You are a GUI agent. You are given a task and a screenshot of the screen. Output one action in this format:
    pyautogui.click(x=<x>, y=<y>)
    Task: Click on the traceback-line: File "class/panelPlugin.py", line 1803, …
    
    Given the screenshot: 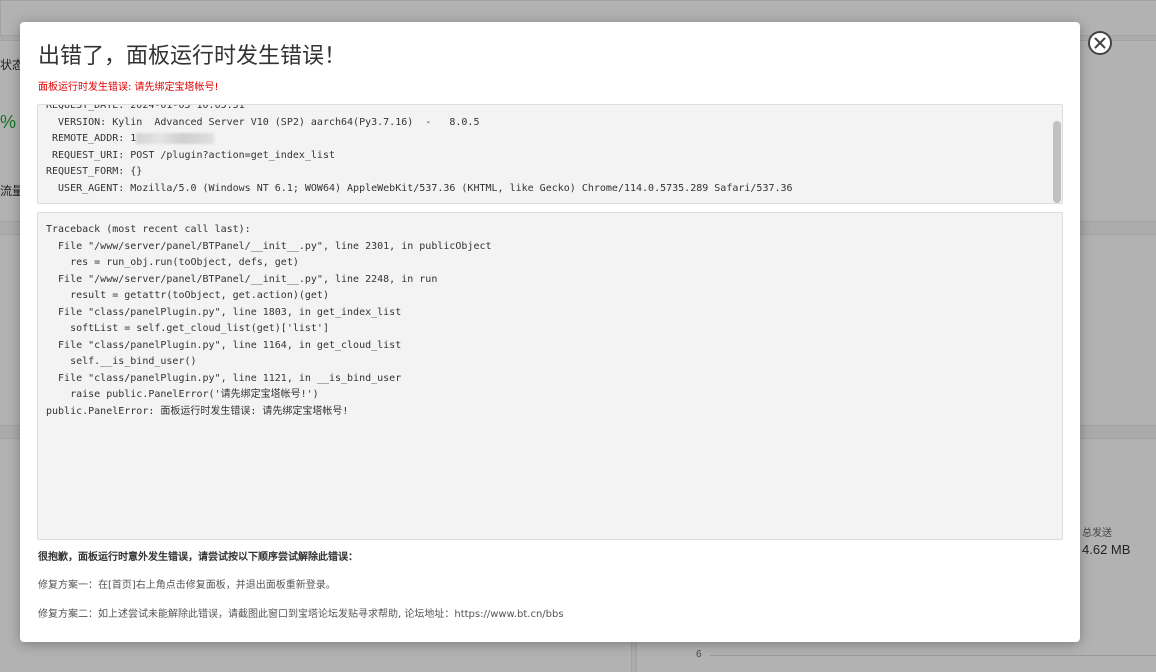 What is the action you would take?
    pyautogui.click(x=224, y=312)
    